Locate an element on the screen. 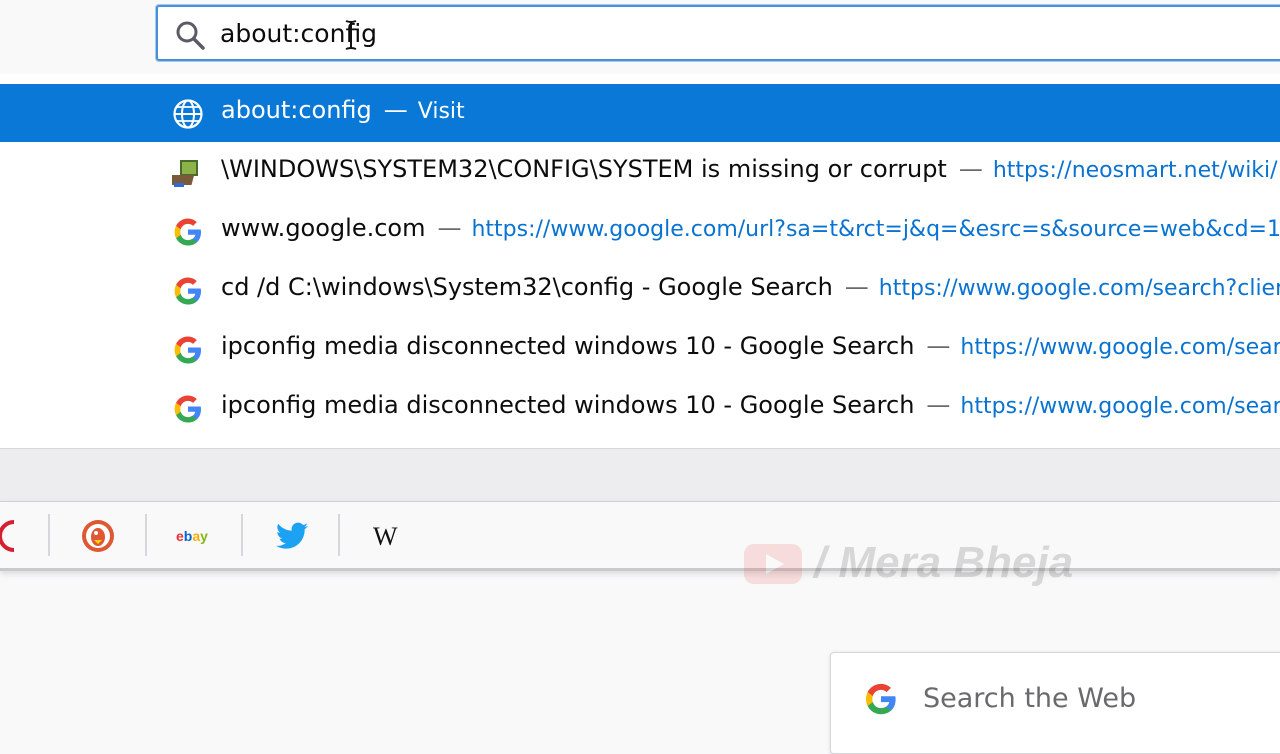 This screenshot has width=1280, height=754. suggestion-title: about:config is located at coordinates (296, 110).